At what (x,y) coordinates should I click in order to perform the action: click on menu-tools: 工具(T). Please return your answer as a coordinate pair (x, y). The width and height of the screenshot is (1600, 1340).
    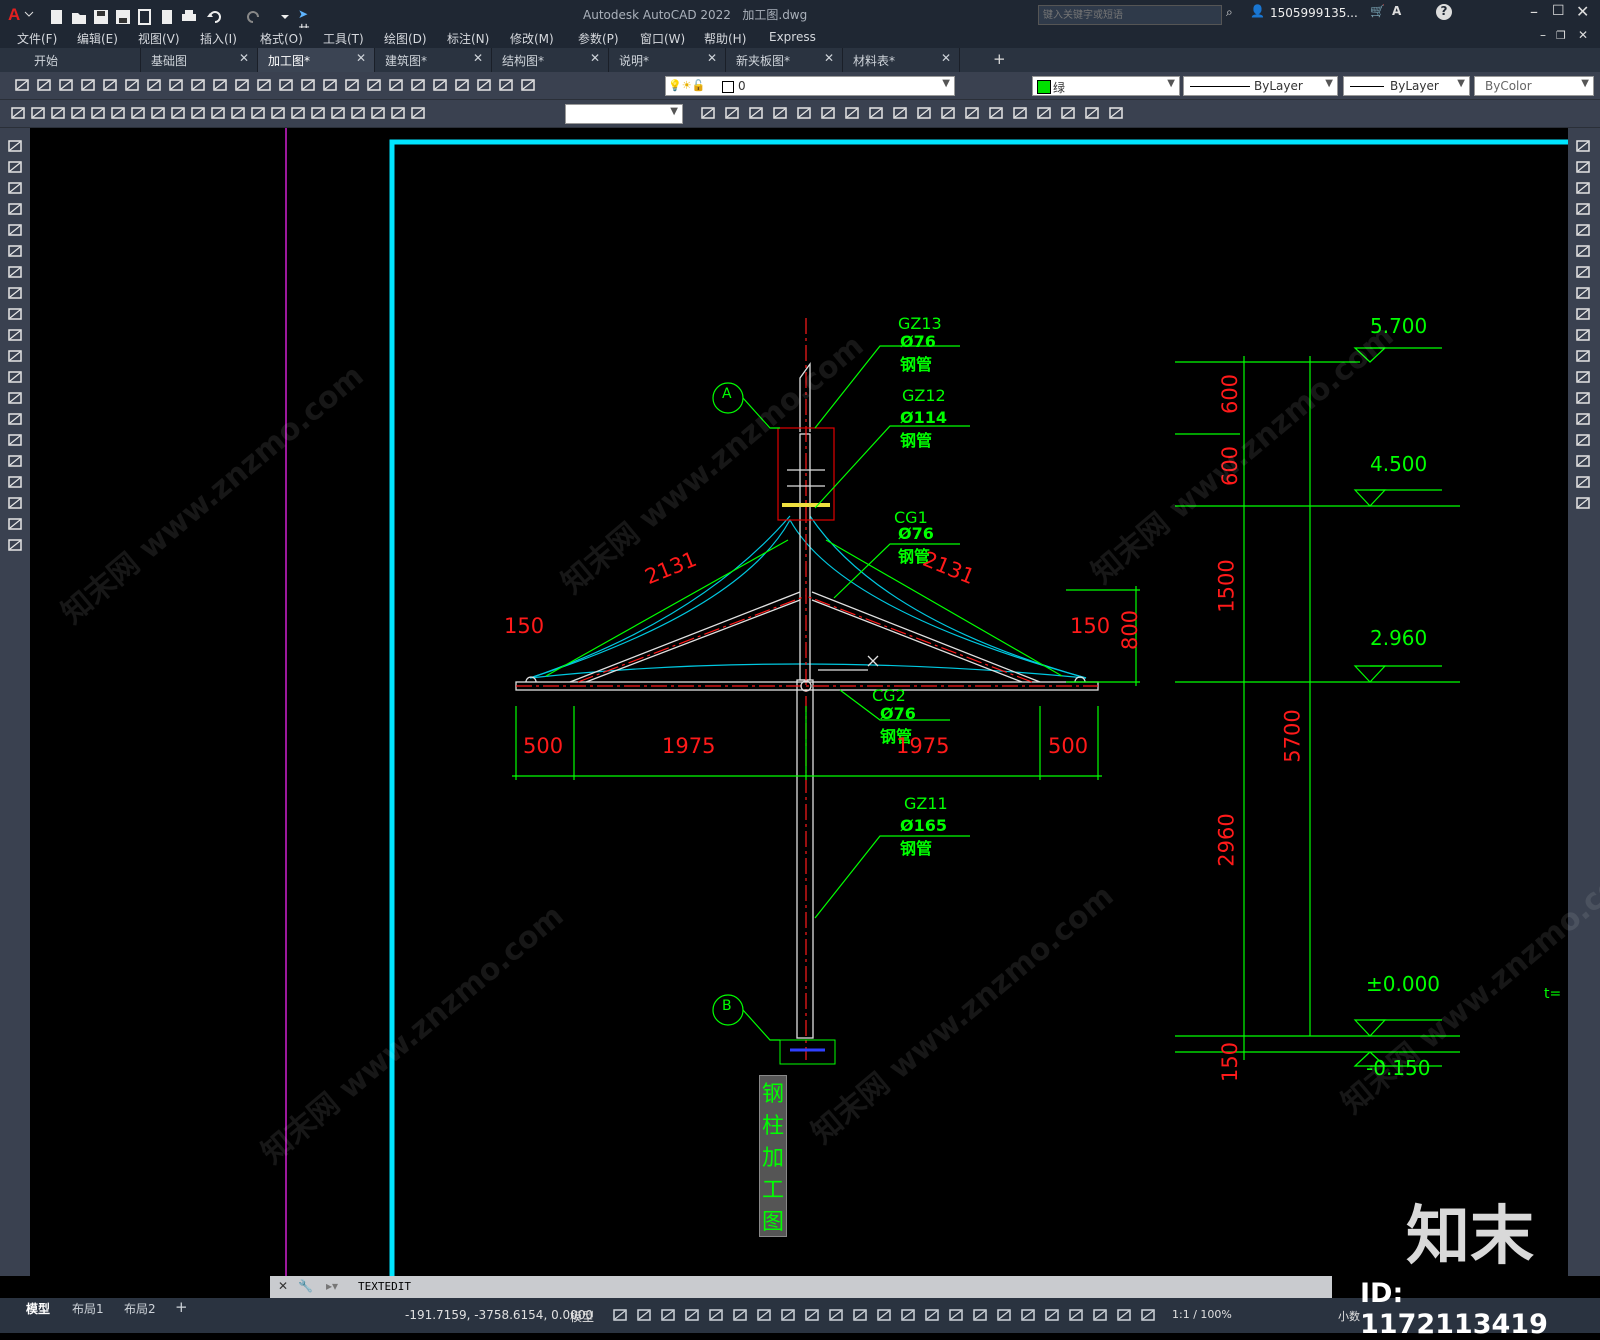
    Looking at the image, I should click on (343, 38).